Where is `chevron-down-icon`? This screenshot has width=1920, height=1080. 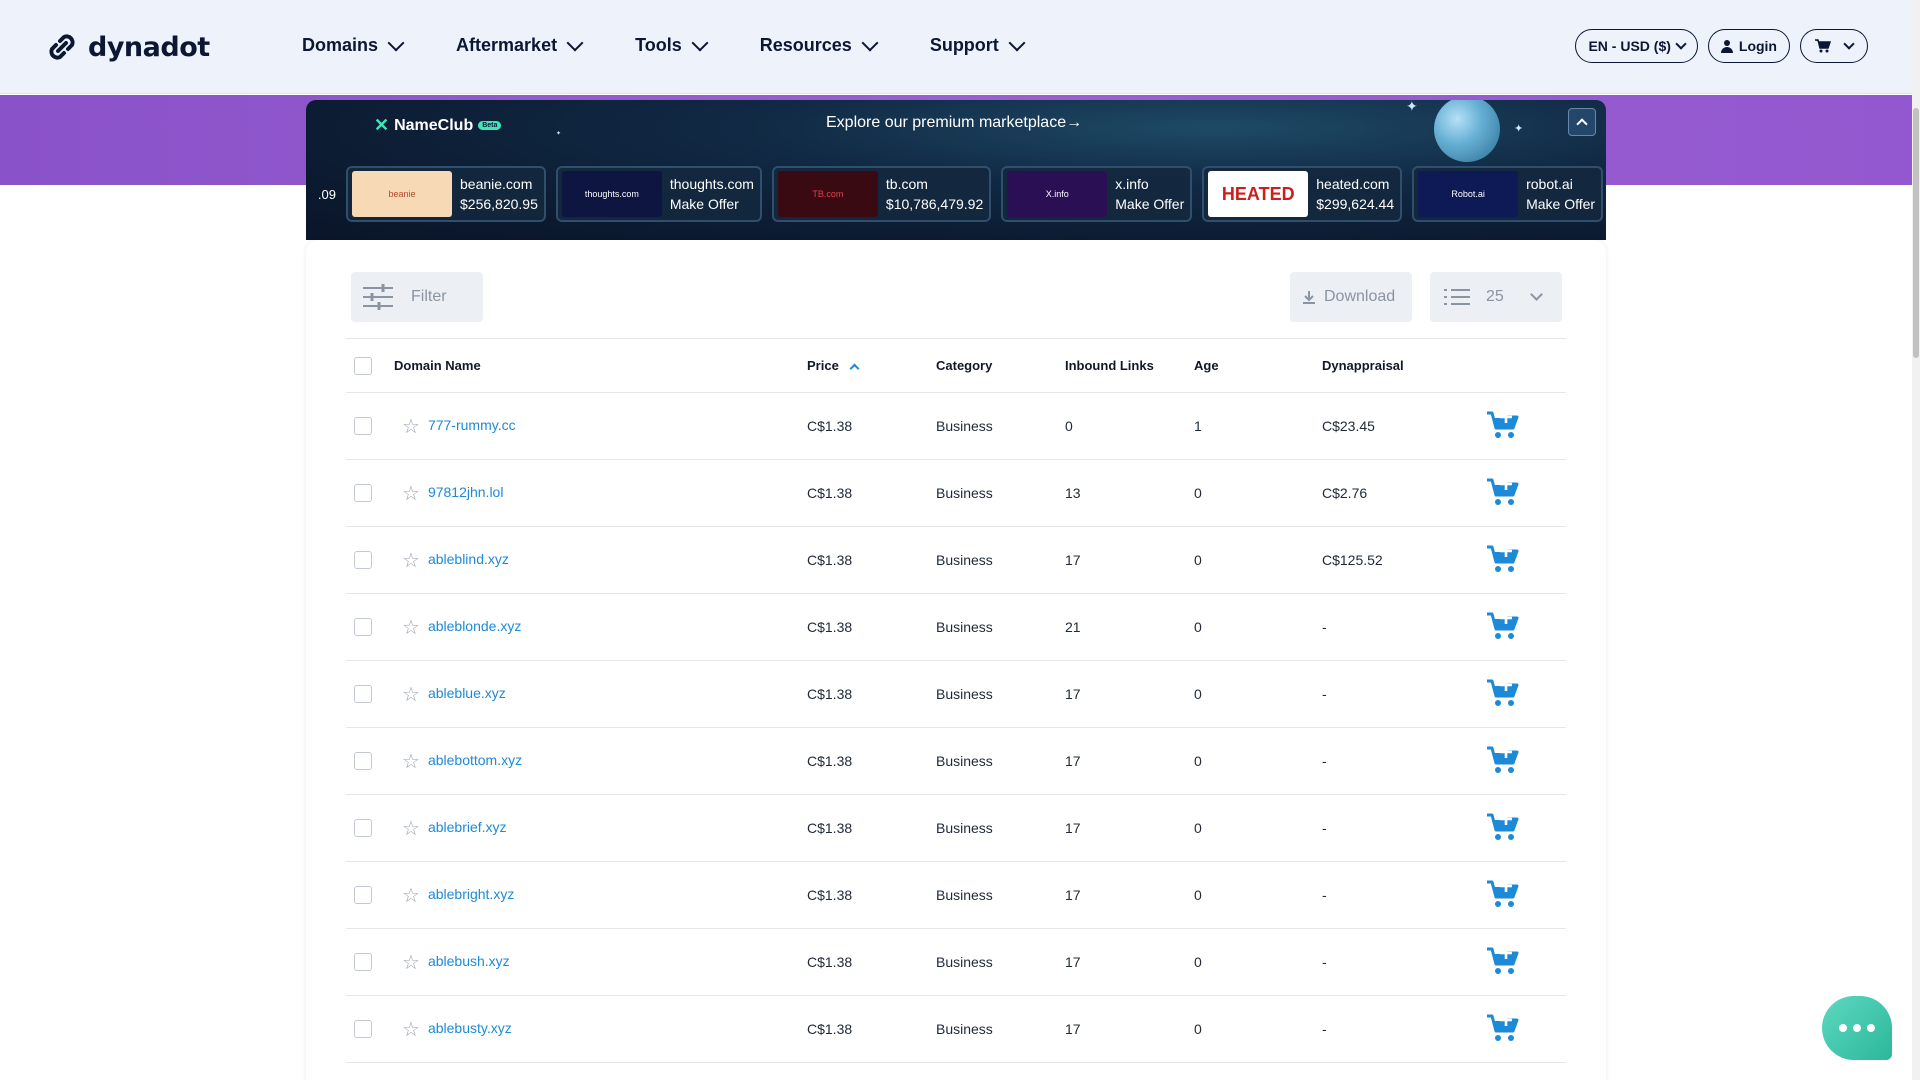 chevron-down-icon is located at coordinates (1681, 44).